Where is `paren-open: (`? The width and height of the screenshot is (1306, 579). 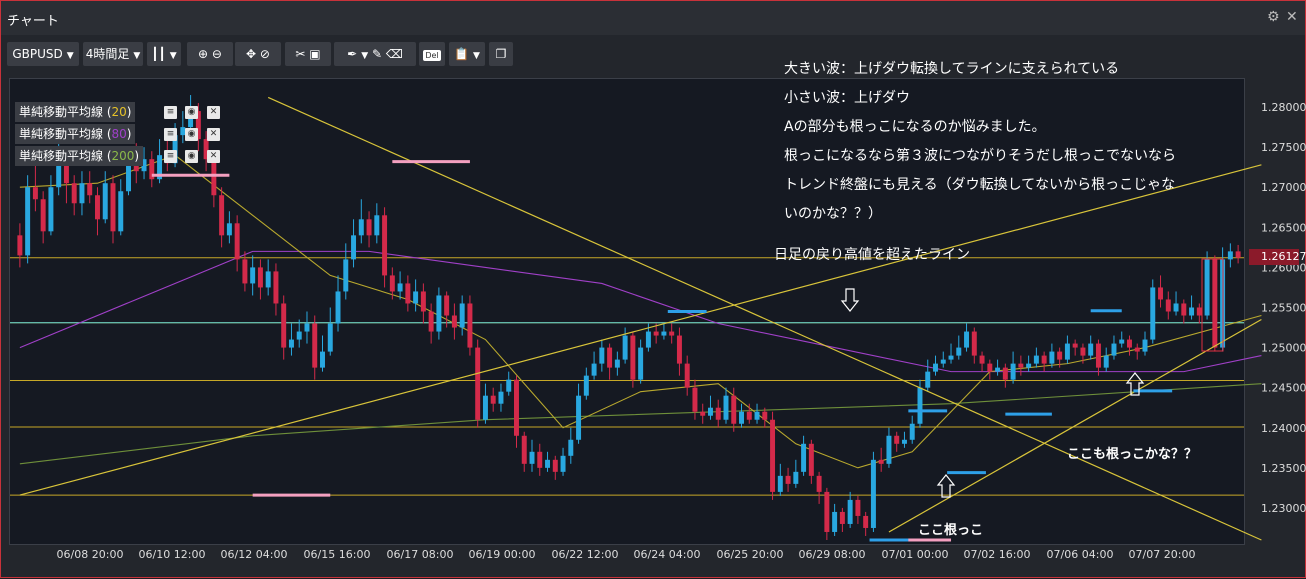
paren-open: ( is located at coordinates (107, 112).